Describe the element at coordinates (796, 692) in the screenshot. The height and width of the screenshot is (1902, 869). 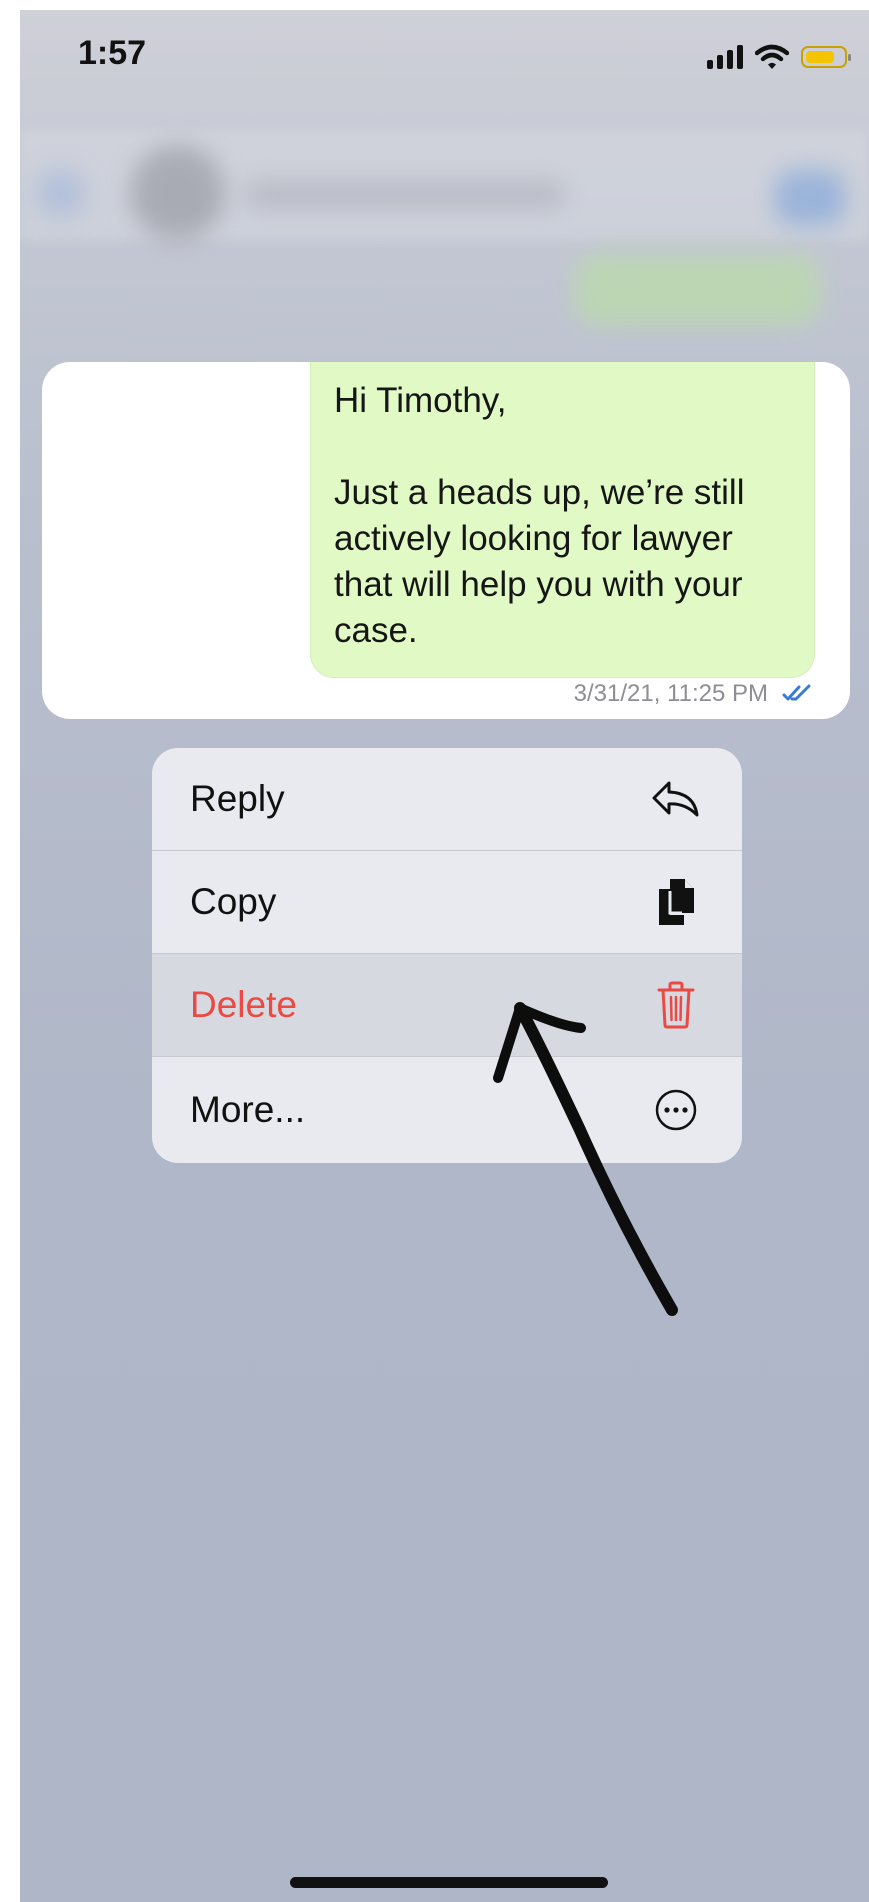
I see `double-check-icon` at that location.